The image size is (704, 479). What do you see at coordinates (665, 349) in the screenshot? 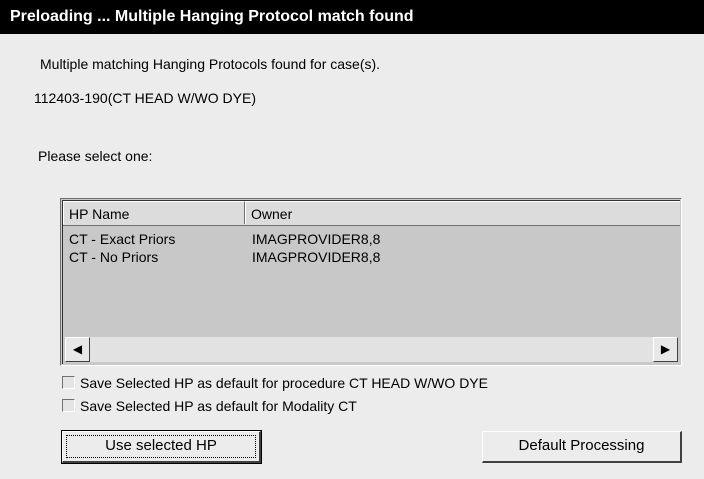
I see `scroll-right-icon: ▶` at bounding box center [665, 349].